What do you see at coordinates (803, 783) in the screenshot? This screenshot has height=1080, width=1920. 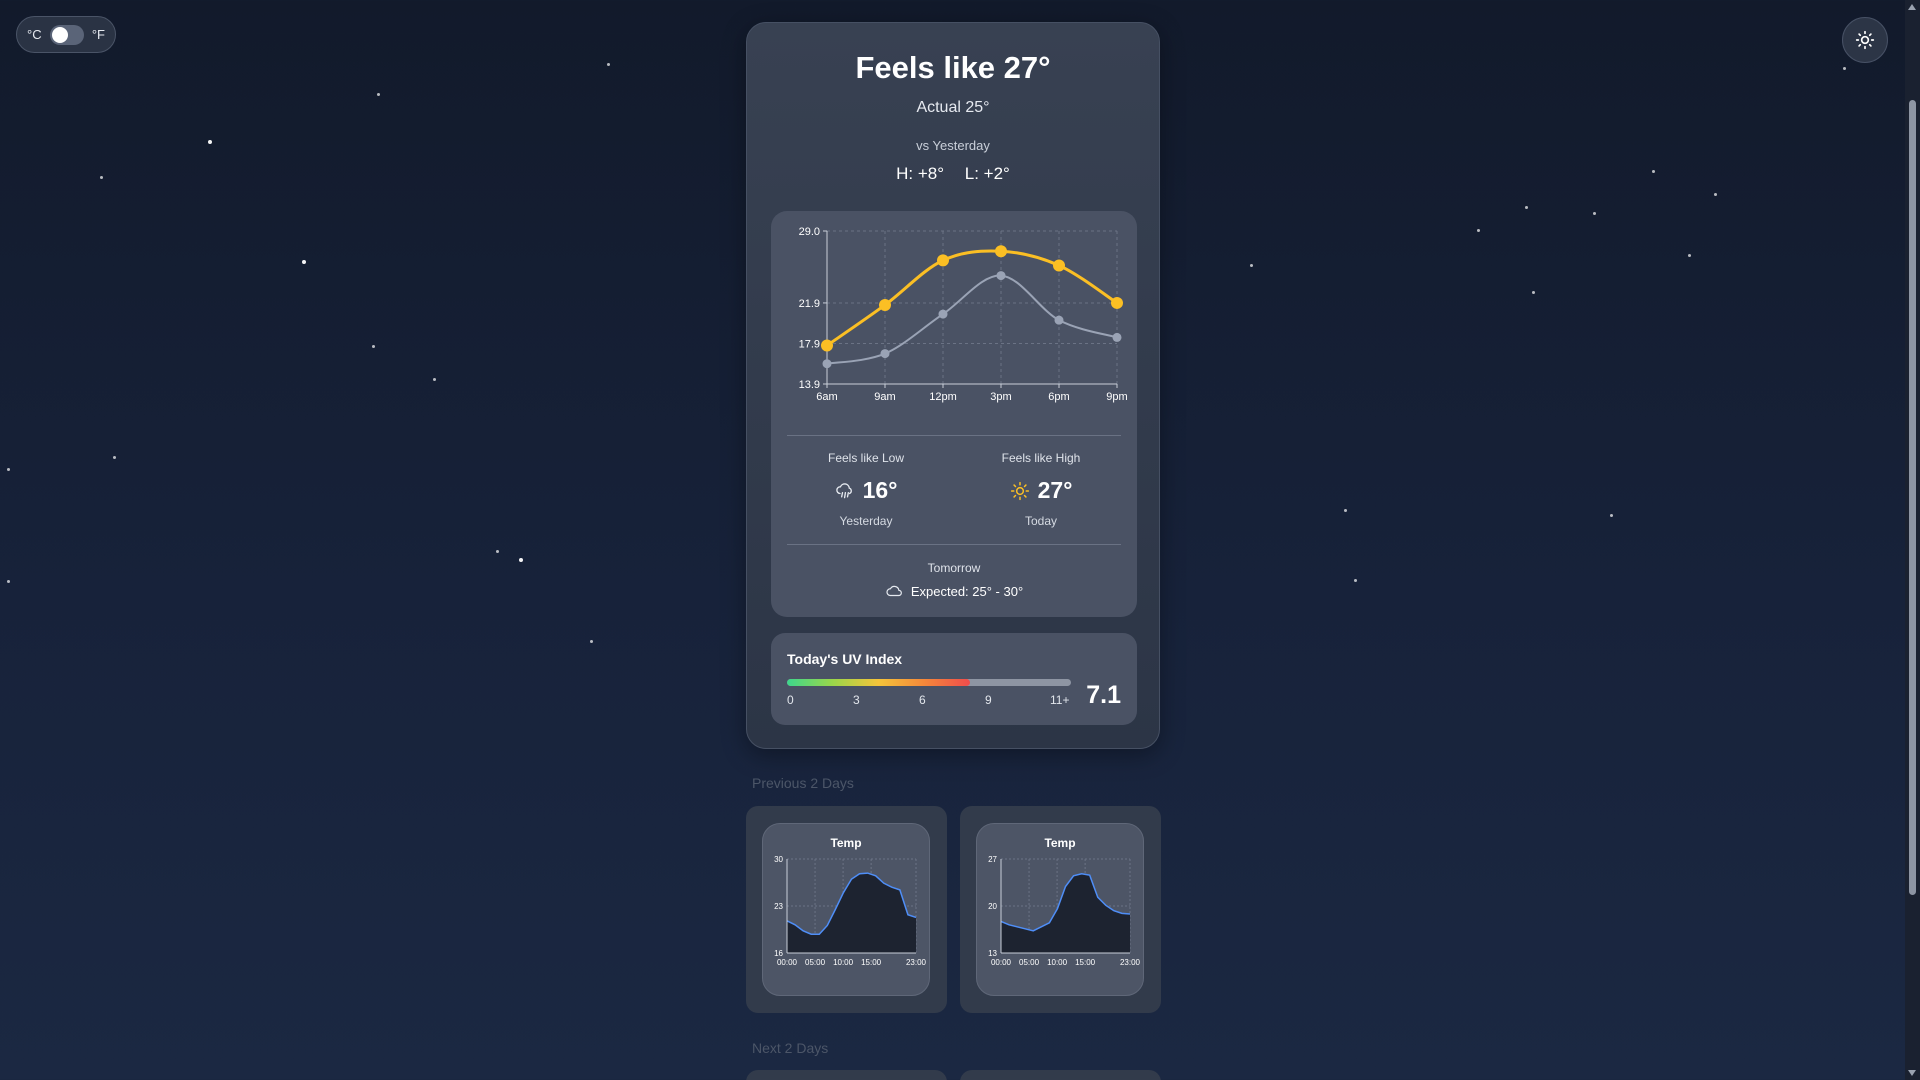 I see `previous-days-heading: Previous 2 Days` at bounding box center [803, 783].